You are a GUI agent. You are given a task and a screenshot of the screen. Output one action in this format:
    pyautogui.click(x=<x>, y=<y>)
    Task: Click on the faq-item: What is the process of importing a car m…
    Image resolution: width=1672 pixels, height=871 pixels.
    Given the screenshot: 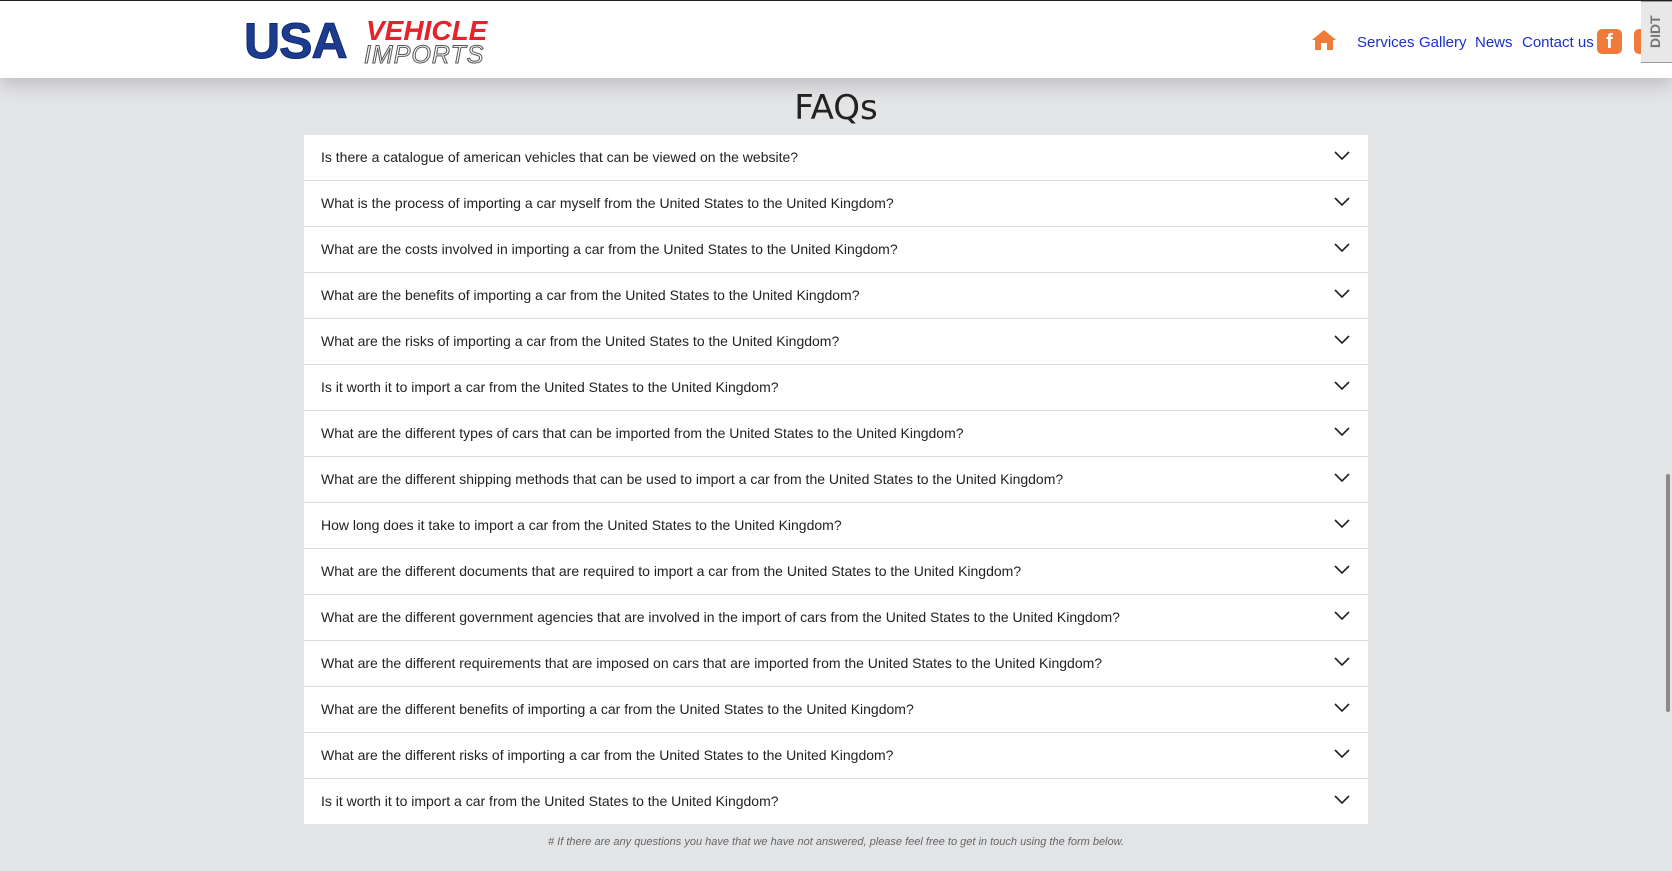 What is the action you would take?
    pyautogui.click(x=836, y=204)
    